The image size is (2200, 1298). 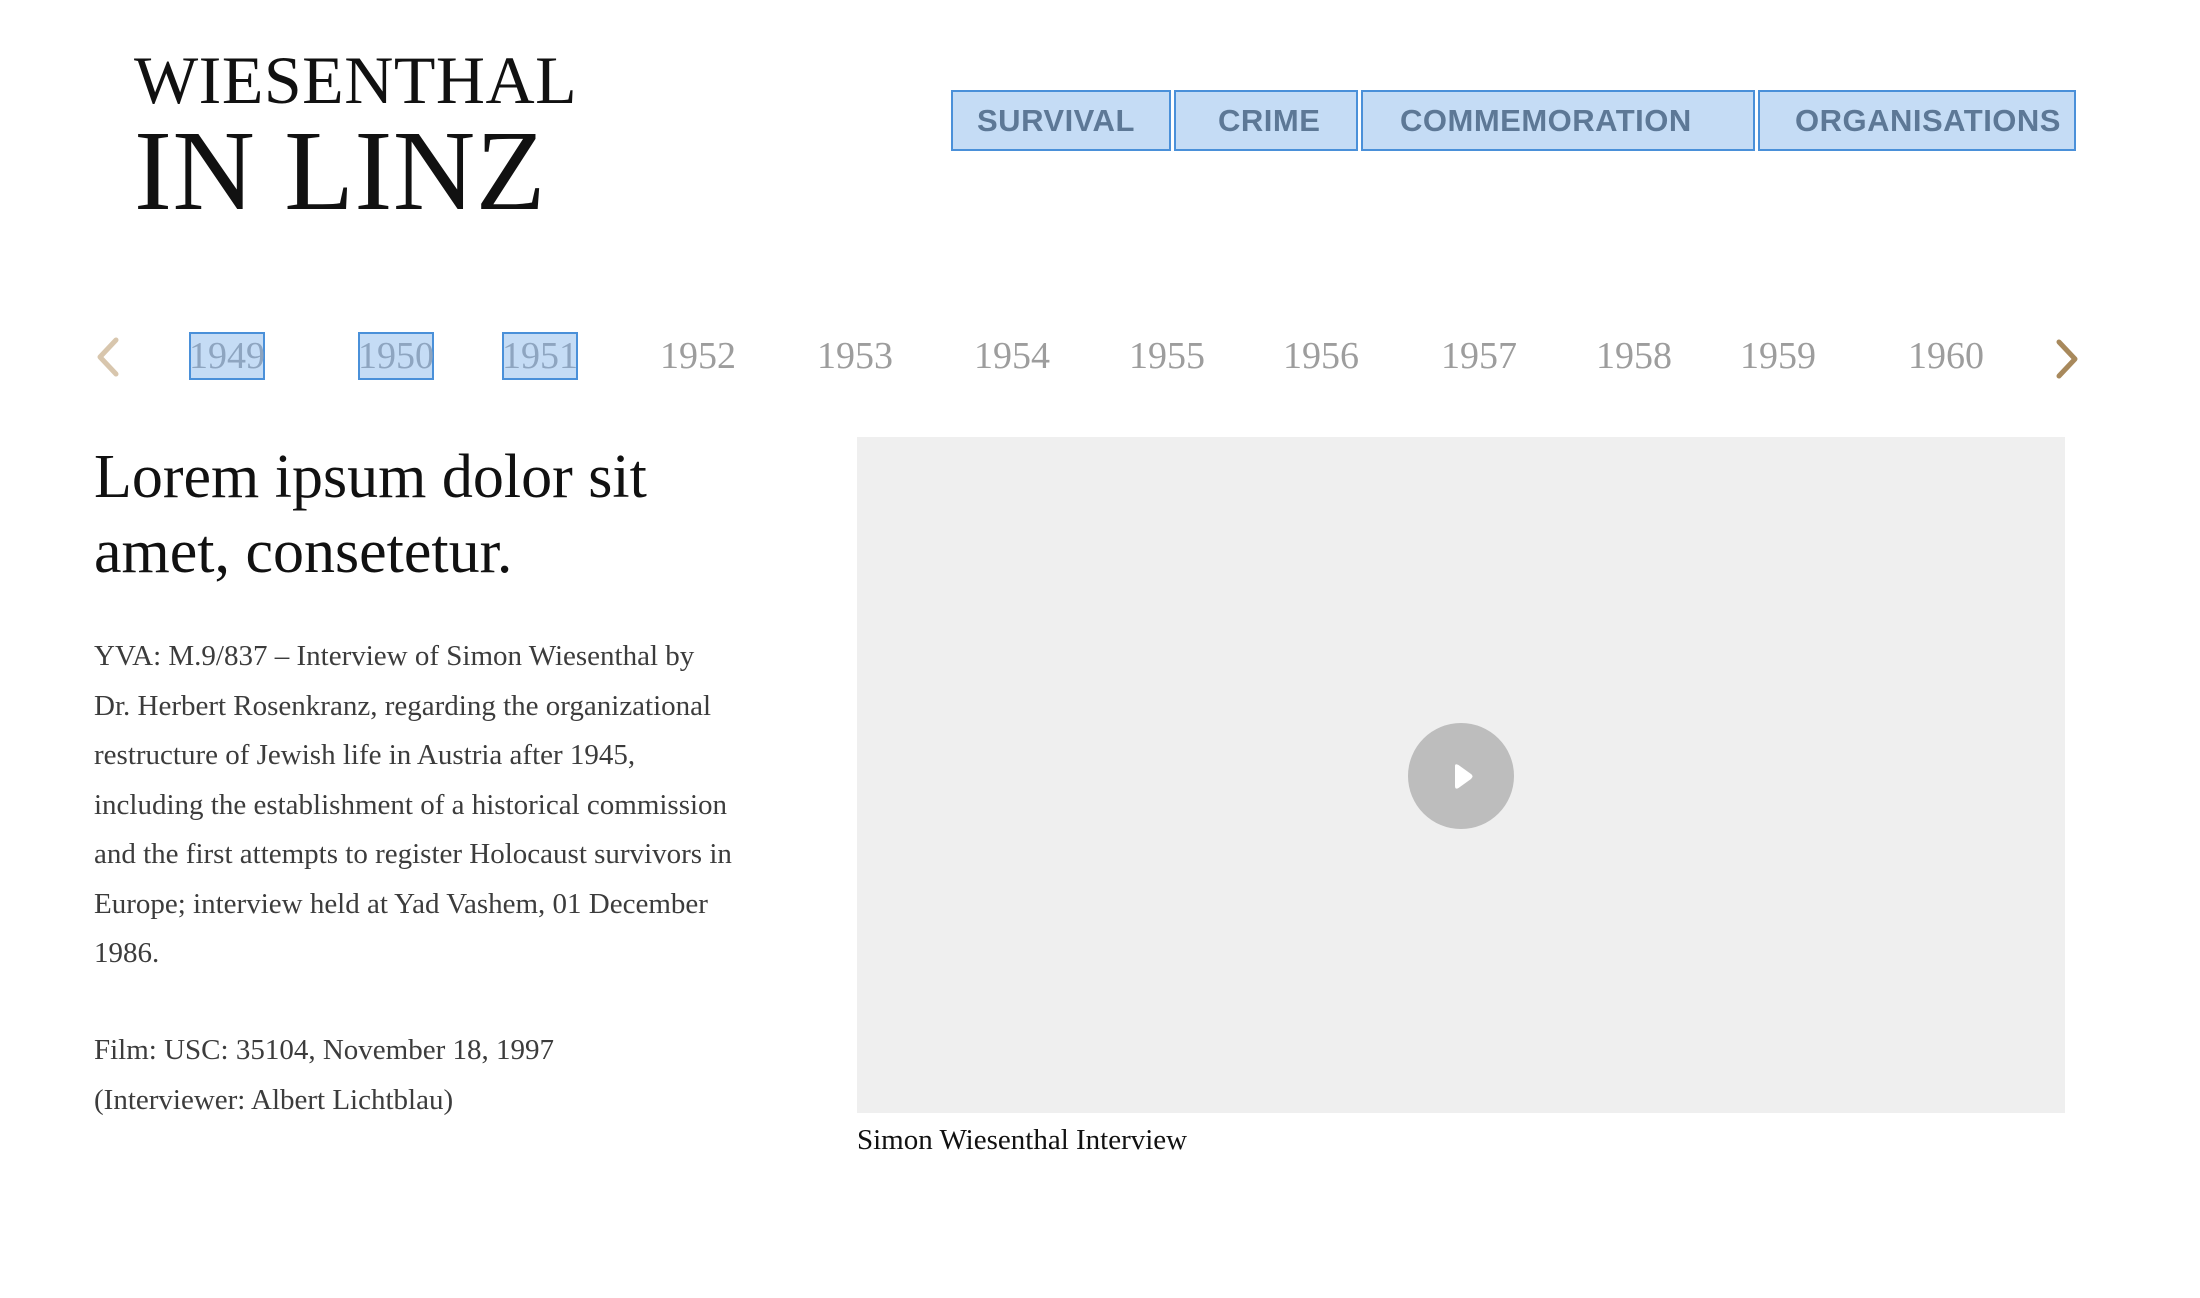 I want to click on video-caption: Simon Wiesenthal Interview, so click(x=1022, y=1140).